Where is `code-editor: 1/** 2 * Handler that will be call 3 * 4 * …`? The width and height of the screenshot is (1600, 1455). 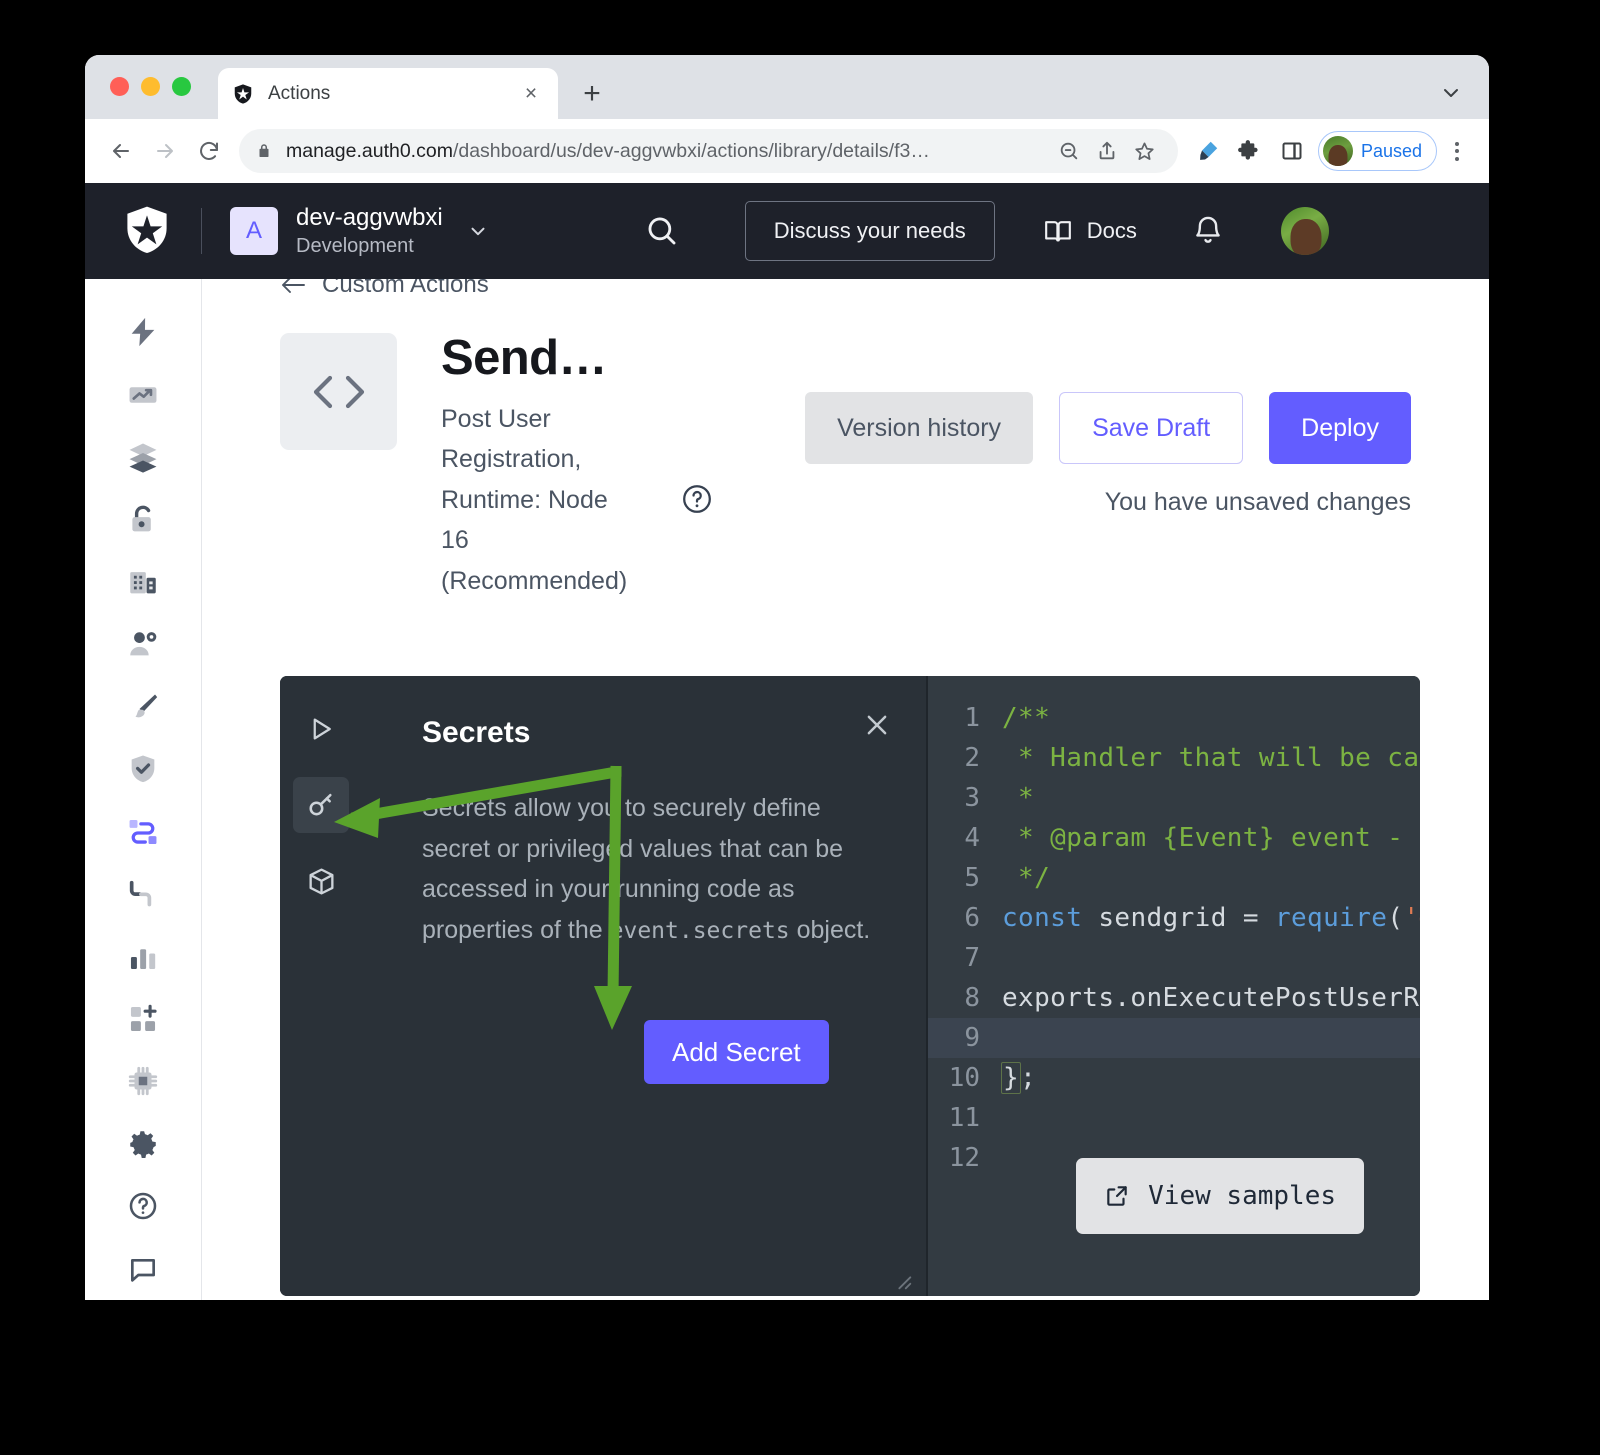 code-editor: 1/** 2 * Handler that will be call 3 * 4 * … is located at coordinates (1174, 986).